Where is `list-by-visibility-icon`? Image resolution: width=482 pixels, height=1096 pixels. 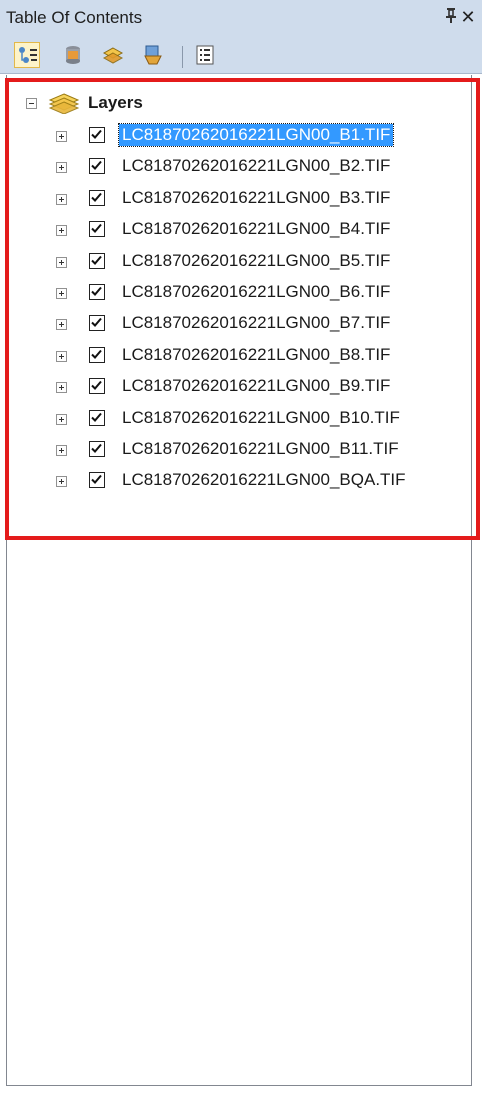 list-by-visibility-icon is located at coordinates (113, 55).